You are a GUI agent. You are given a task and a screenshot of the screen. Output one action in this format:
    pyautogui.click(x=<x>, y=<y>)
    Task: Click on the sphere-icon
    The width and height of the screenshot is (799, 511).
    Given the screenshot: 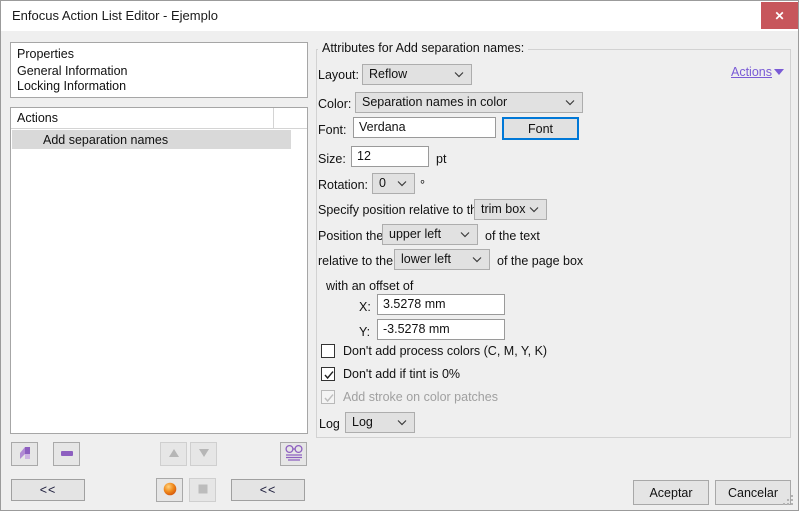 What is the action you would take?
    pyautogui.click(x=170, y=490)
    